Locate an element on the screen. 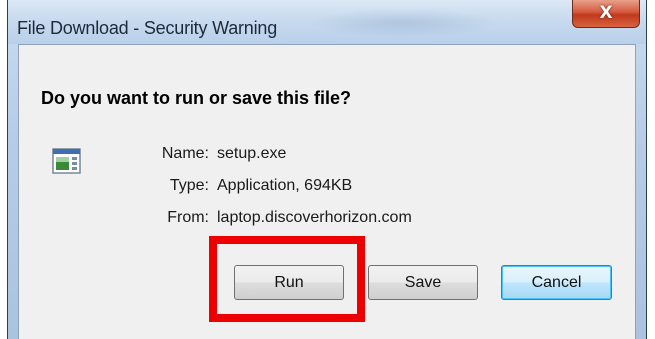 This screenshot has width=655, height=339. cancel-button: Cancel is located at coordinates (556, 282).